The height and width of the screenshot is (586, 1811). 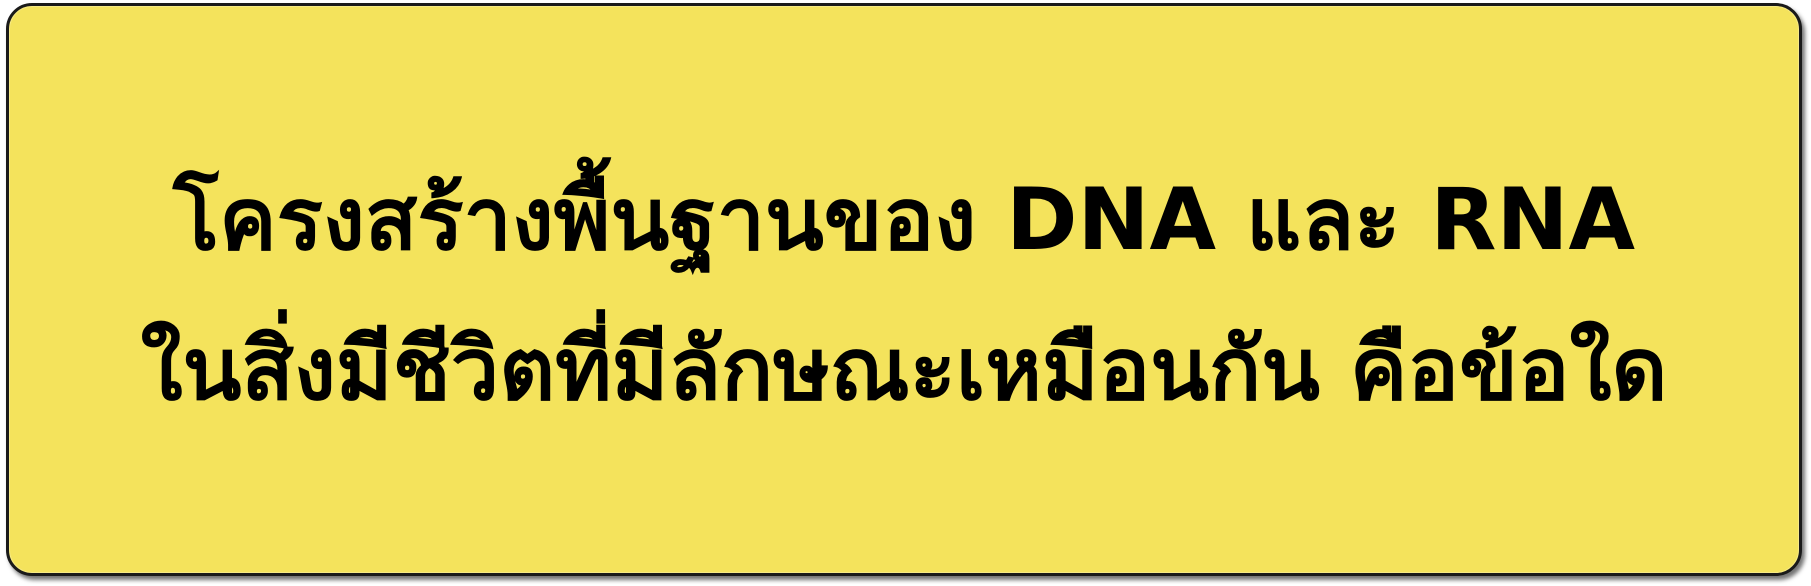 I want to click on question-line-1: โครงสร้างพื้นฐานของ DNA และ RNA, so click(x=904, y=219).